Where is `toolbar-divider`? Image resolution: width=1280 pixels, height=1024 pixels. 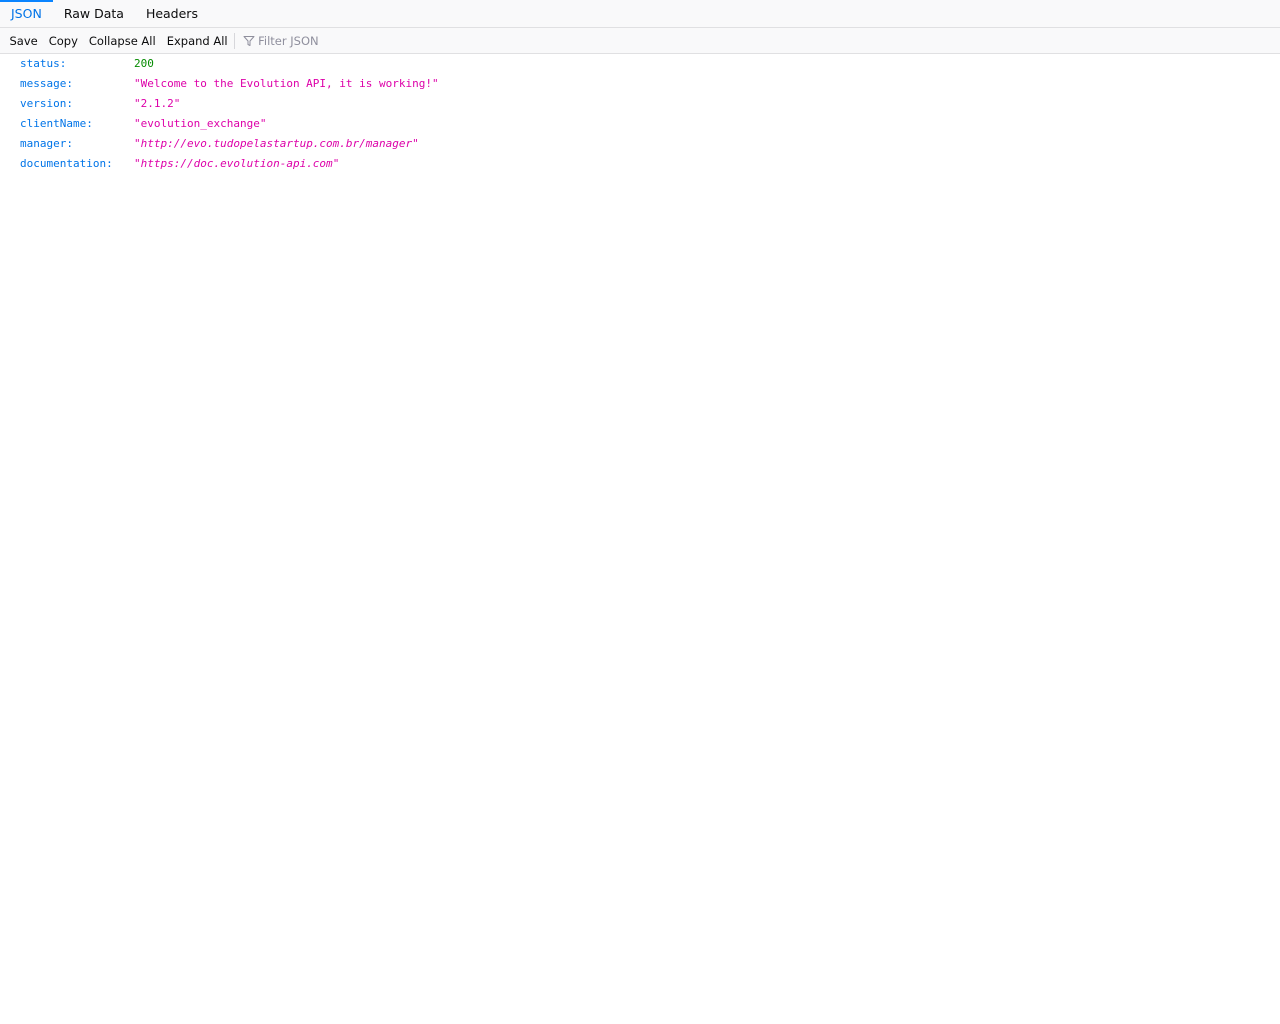 toolbar-divider is located at coordinates (235, 40).